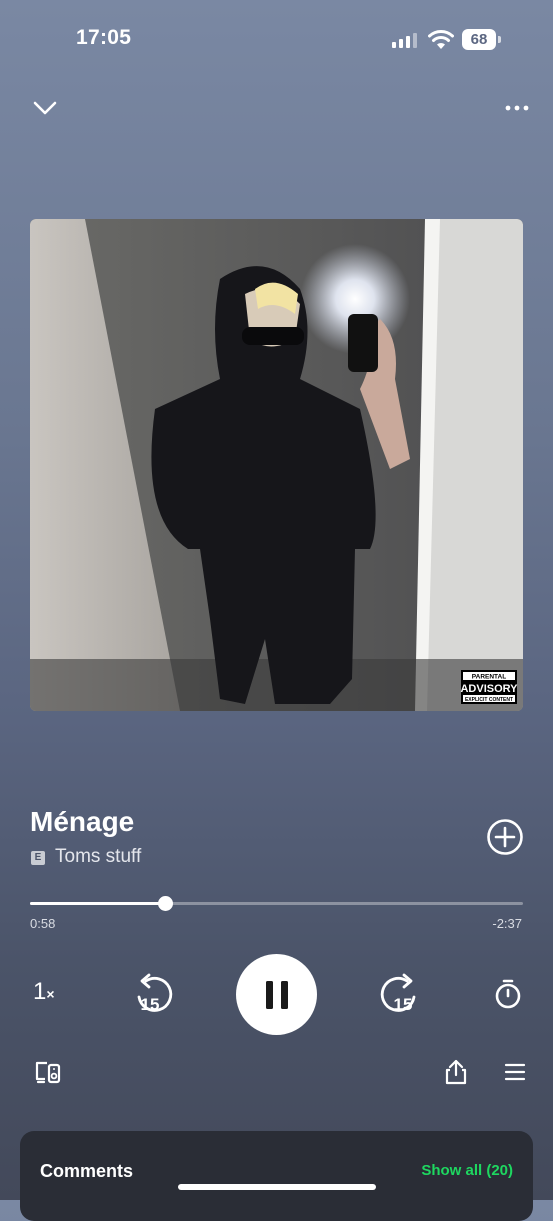  I want to click on playback-speed-button: 1×, so click(44, 992).